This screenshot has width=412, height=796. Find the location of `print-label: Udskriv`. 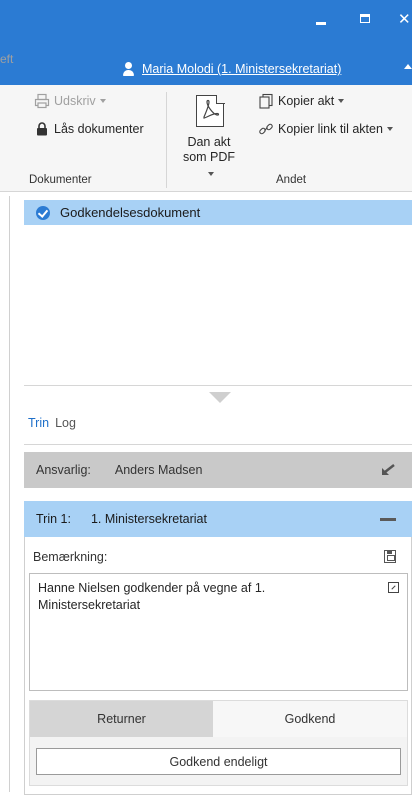

print-label: Udskriv is located at coordinates (75, 101).